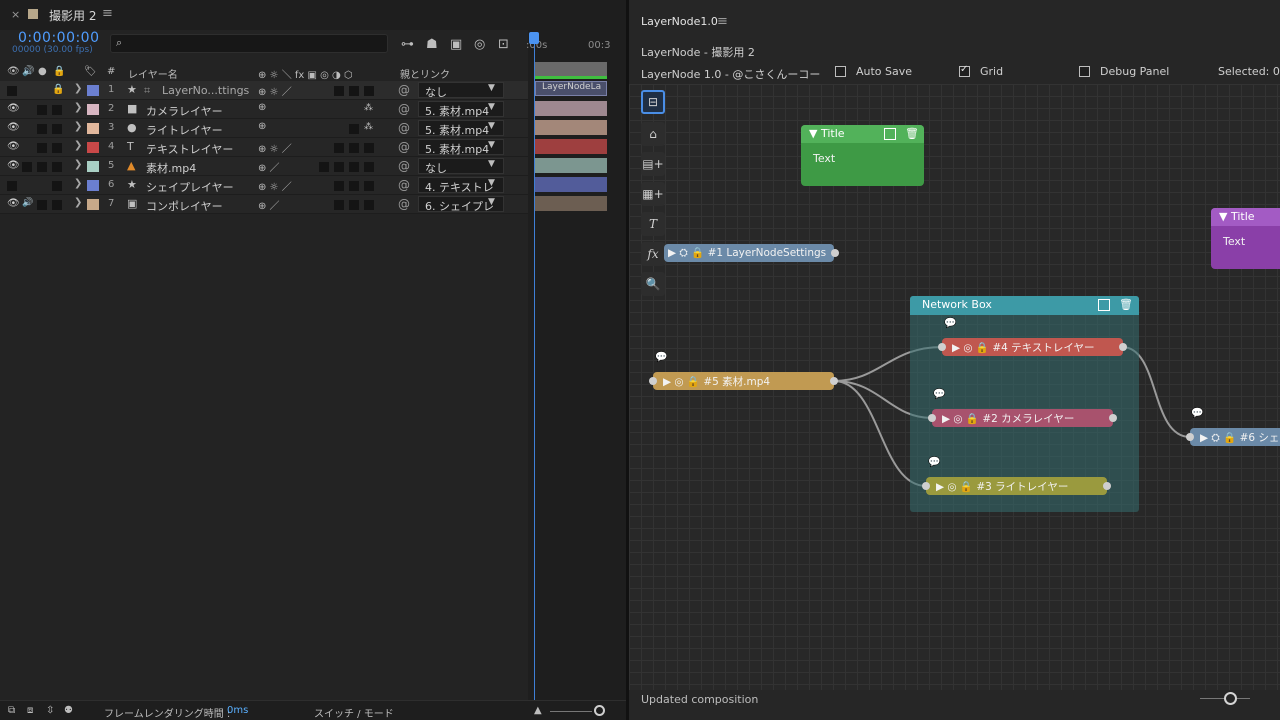 The image size is (1280, 720). I want to click on node-label-text: #2 カメラレイヤー, so click(1028, 419).